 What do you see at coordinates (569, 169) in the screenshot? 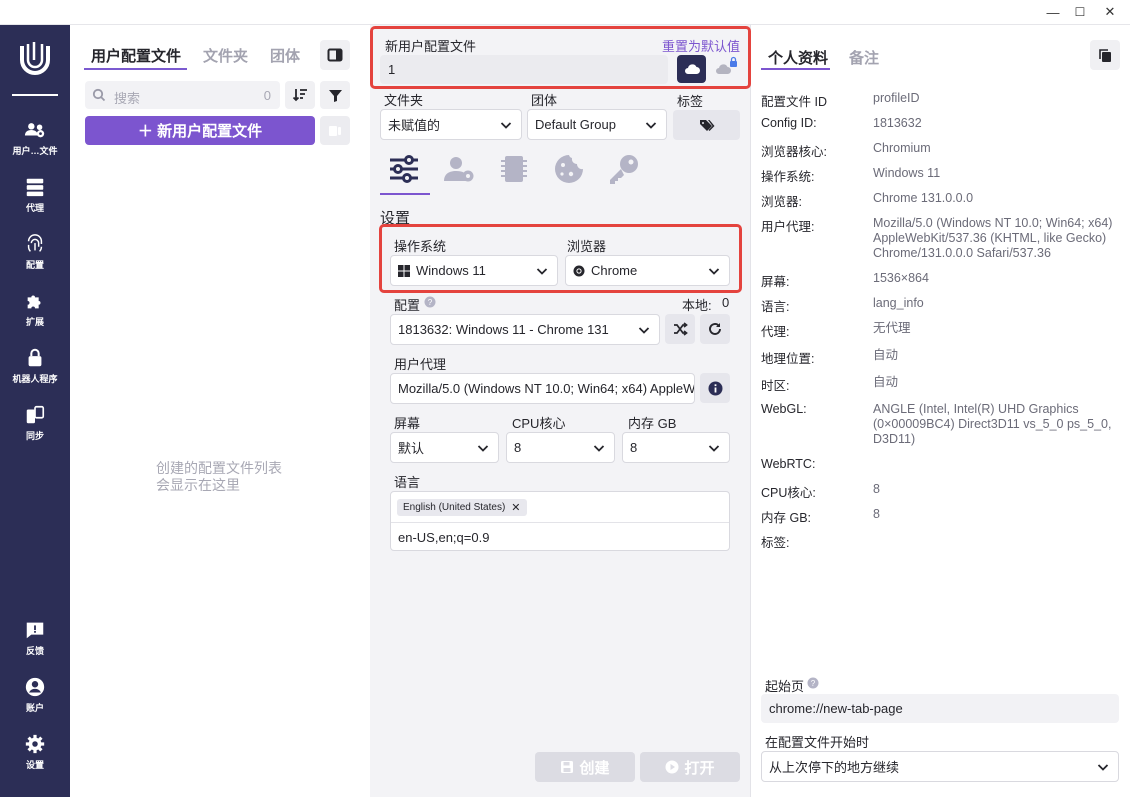
I see `cookie-icon` at bounding box center [569, 169].